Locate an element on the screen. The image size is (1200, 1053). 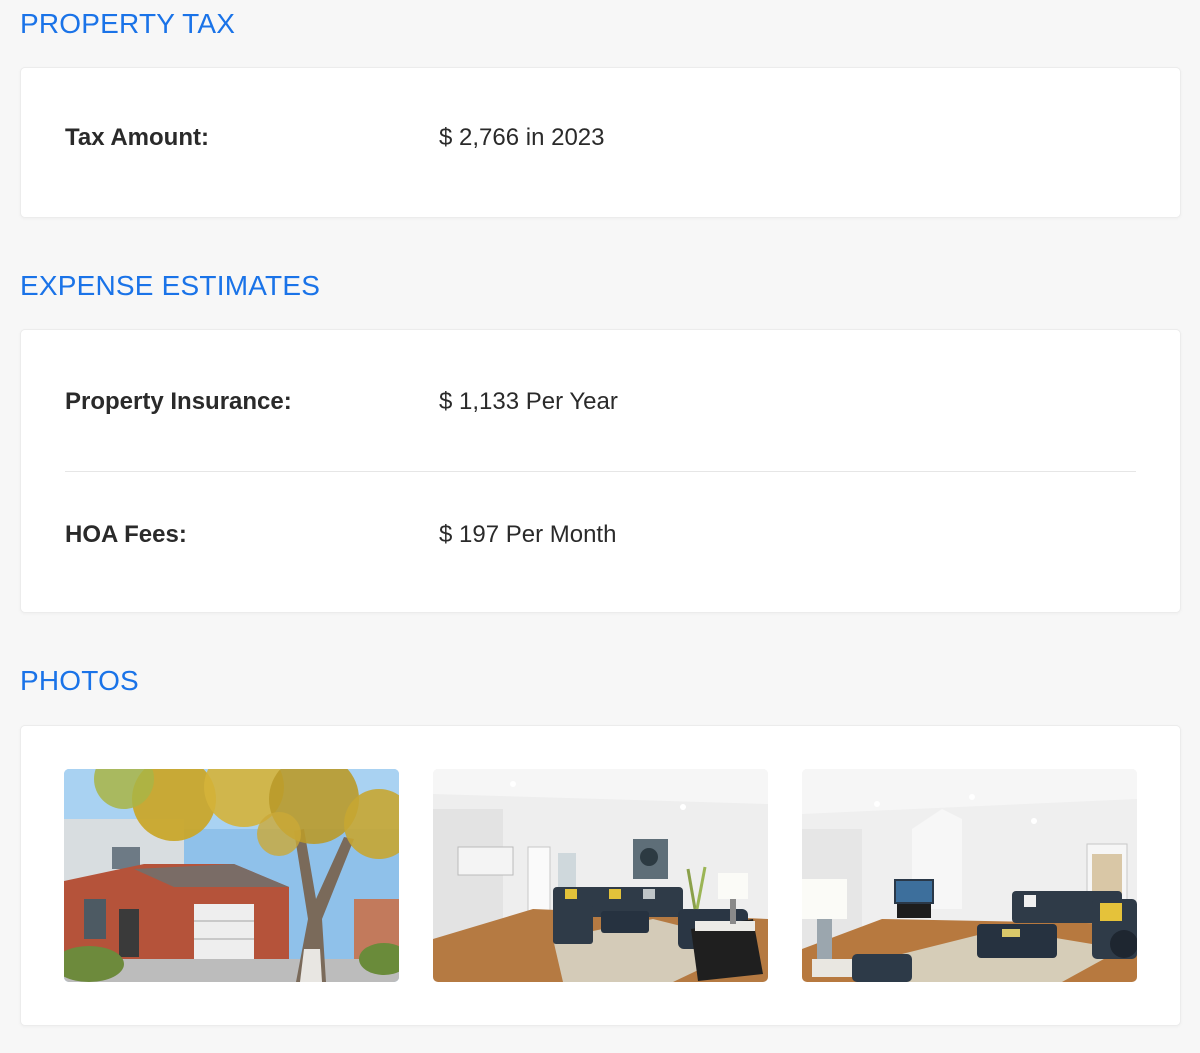
expense-estimates-heading: EXPENSE ESTIMATES is located at coordinates (170, 285).